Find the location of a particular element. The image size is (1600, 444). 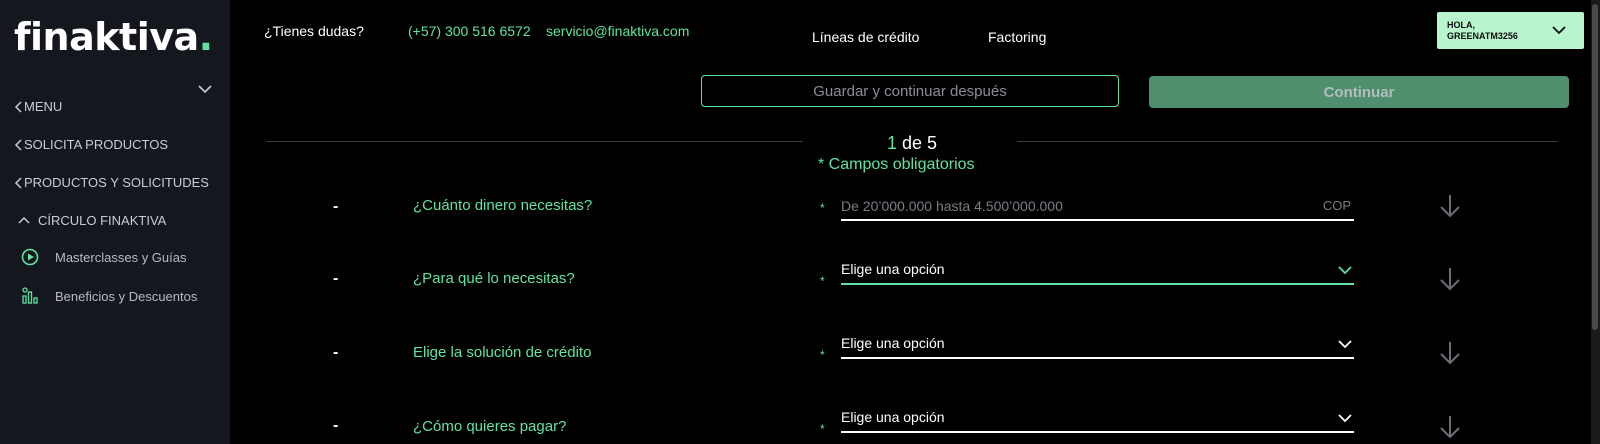

purpose-select-value: Elige una opción is located at coordinates (893, 269).